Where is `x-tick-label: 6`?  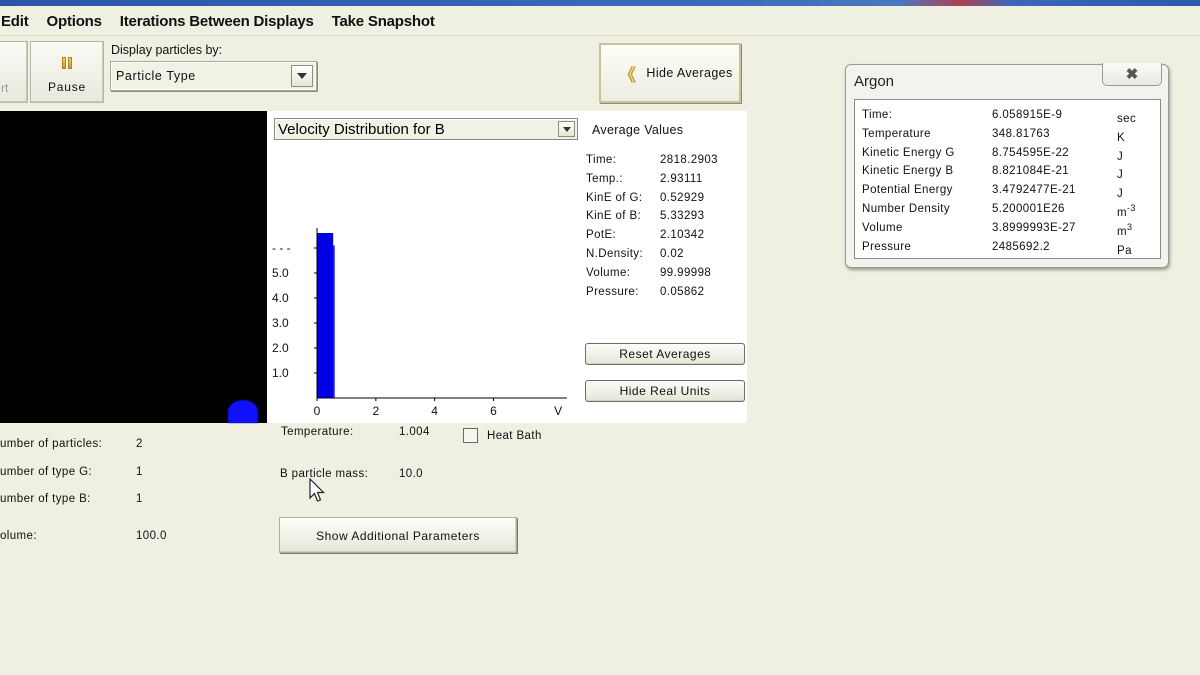 x-tick-label: 6 is located at coordinates (493, 411).